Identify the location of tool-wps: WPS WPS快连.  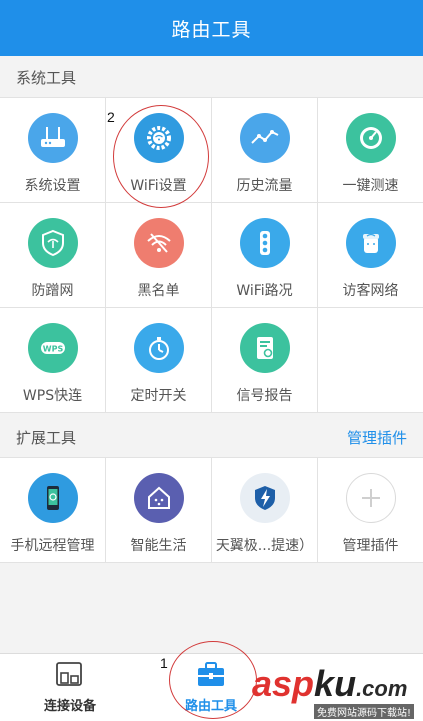
(53, 360).